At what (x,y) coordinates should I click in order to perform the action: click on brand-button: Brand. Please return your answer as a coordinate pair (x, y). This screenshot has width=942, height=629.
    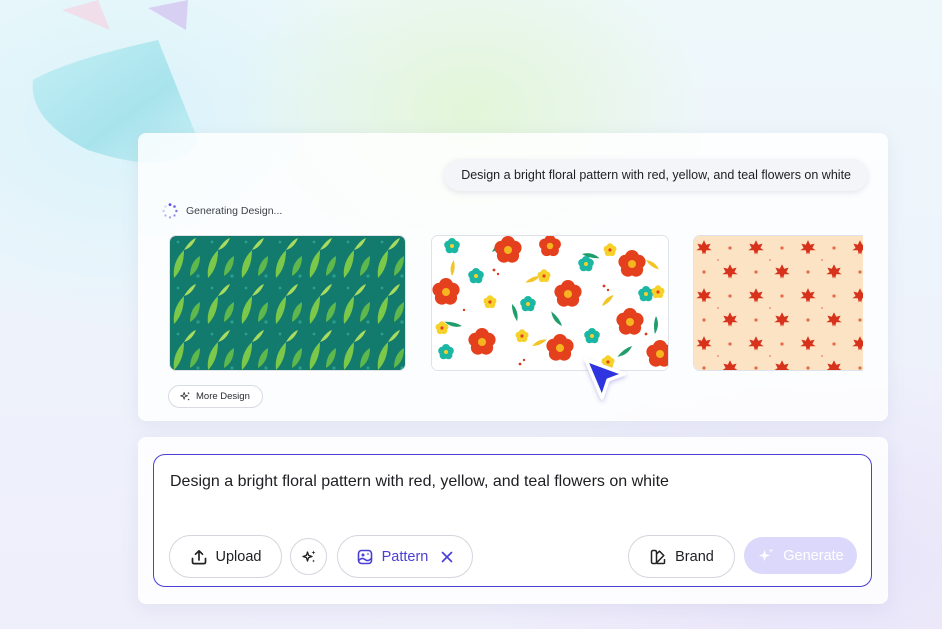
    Looking at the image, I should click on (681, 556).